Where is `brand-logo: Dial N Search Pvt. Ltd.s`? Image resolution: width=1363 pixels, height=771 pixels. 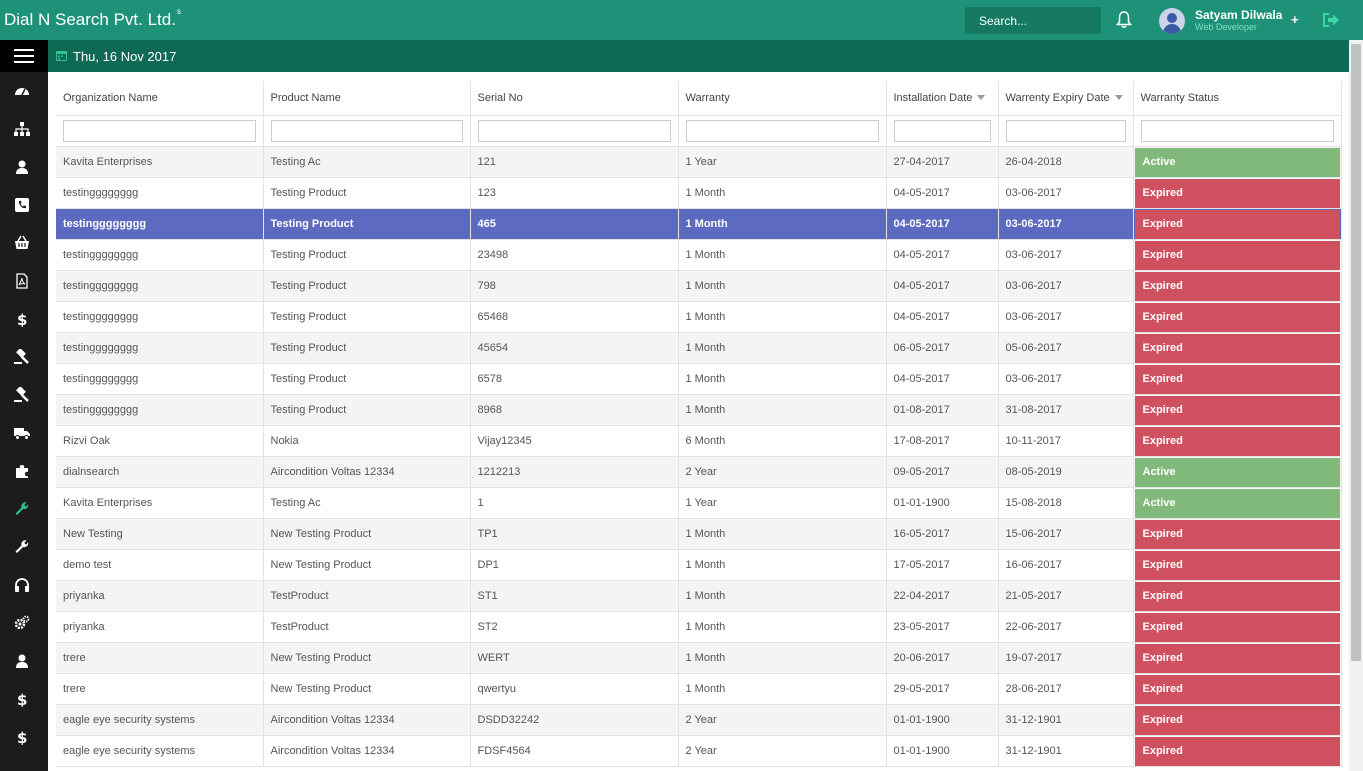 brand-logo: Dial N Search Pvt. Ltd.s is located at coordinates (92, 18).